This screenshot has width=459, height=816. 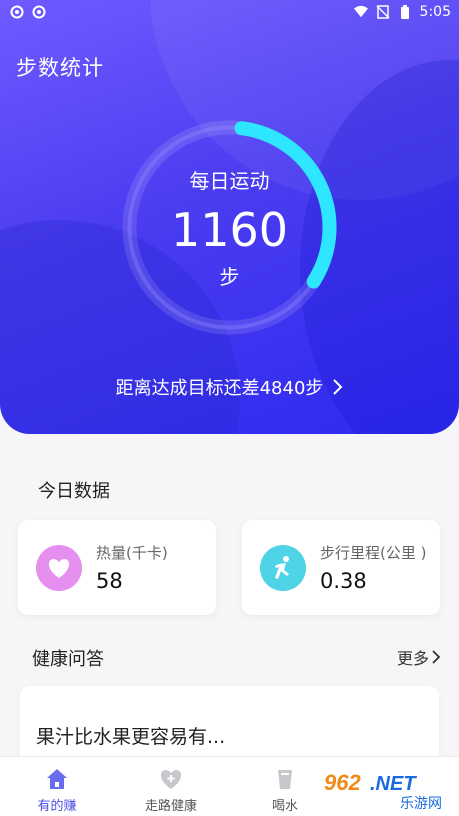 I want to click on tab-label: 喝水, so click(x=284, y=806).